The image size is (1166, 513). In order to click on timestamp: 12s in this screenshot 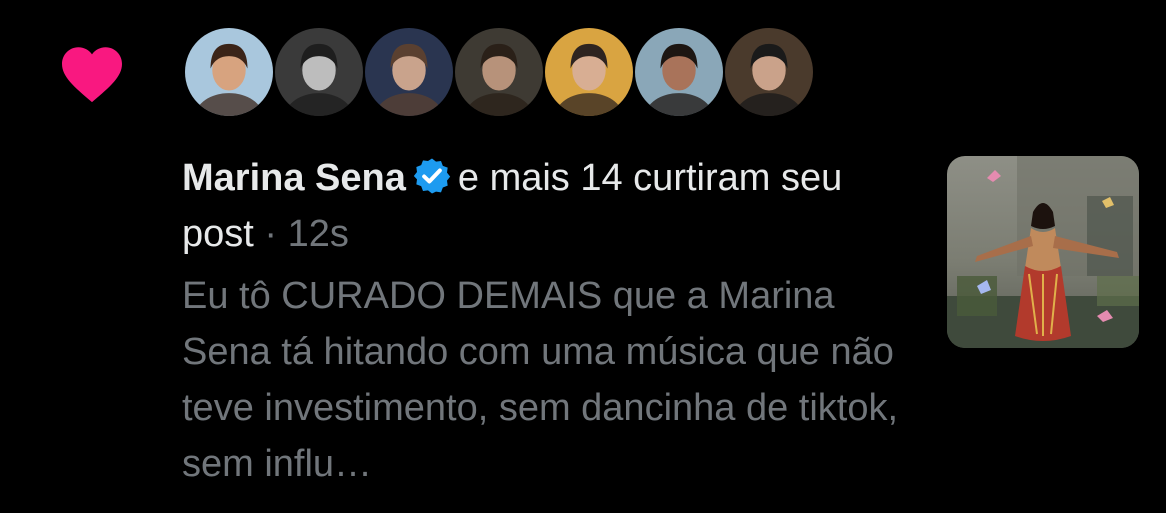, I will do `click(318, 234)`.